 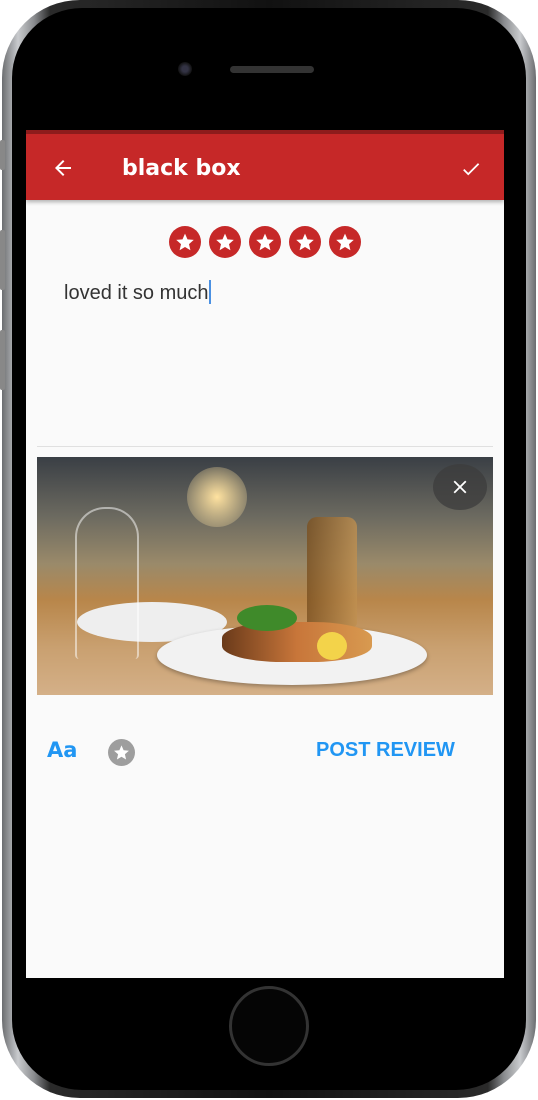 I want to click on page-title: black box, so click(x=181, y=168).